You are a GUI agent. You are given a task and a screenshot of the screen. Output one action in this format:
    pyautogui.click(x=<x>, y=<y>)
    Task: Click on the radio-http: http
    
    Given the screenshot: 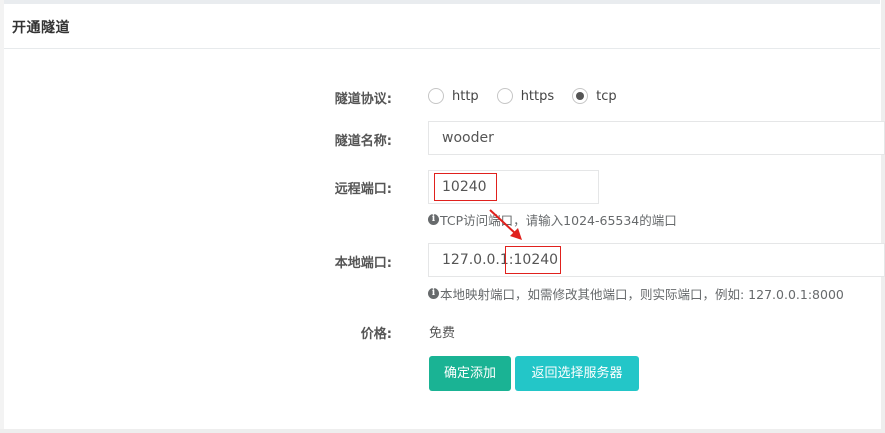 What is the action you would take?
    pyautogui.click(x=453, y=96)
    